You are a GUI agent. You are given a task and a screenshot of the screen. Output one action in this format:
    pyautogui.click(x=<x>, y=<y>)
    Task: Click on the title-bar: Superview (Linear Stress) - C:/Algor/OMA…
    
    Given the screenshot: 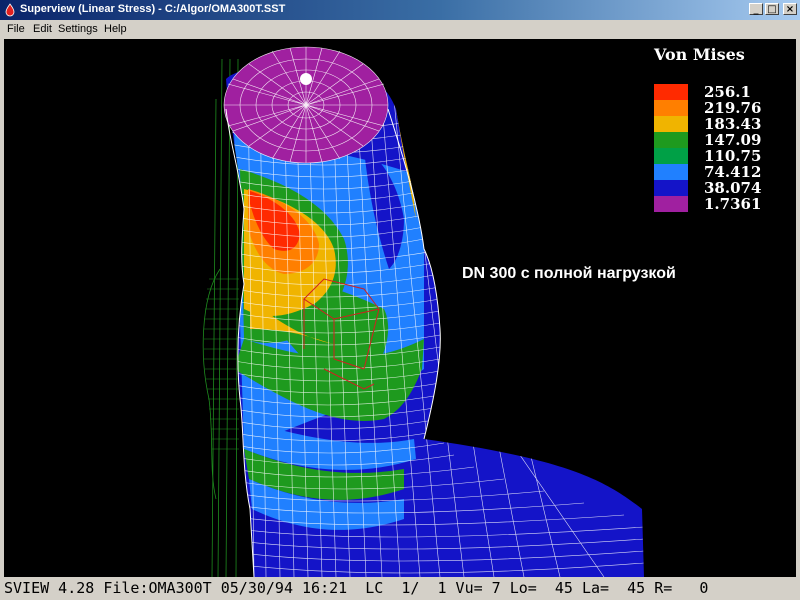 What is the action you would take?
    pyautogui.click(x=400, y=10)
    